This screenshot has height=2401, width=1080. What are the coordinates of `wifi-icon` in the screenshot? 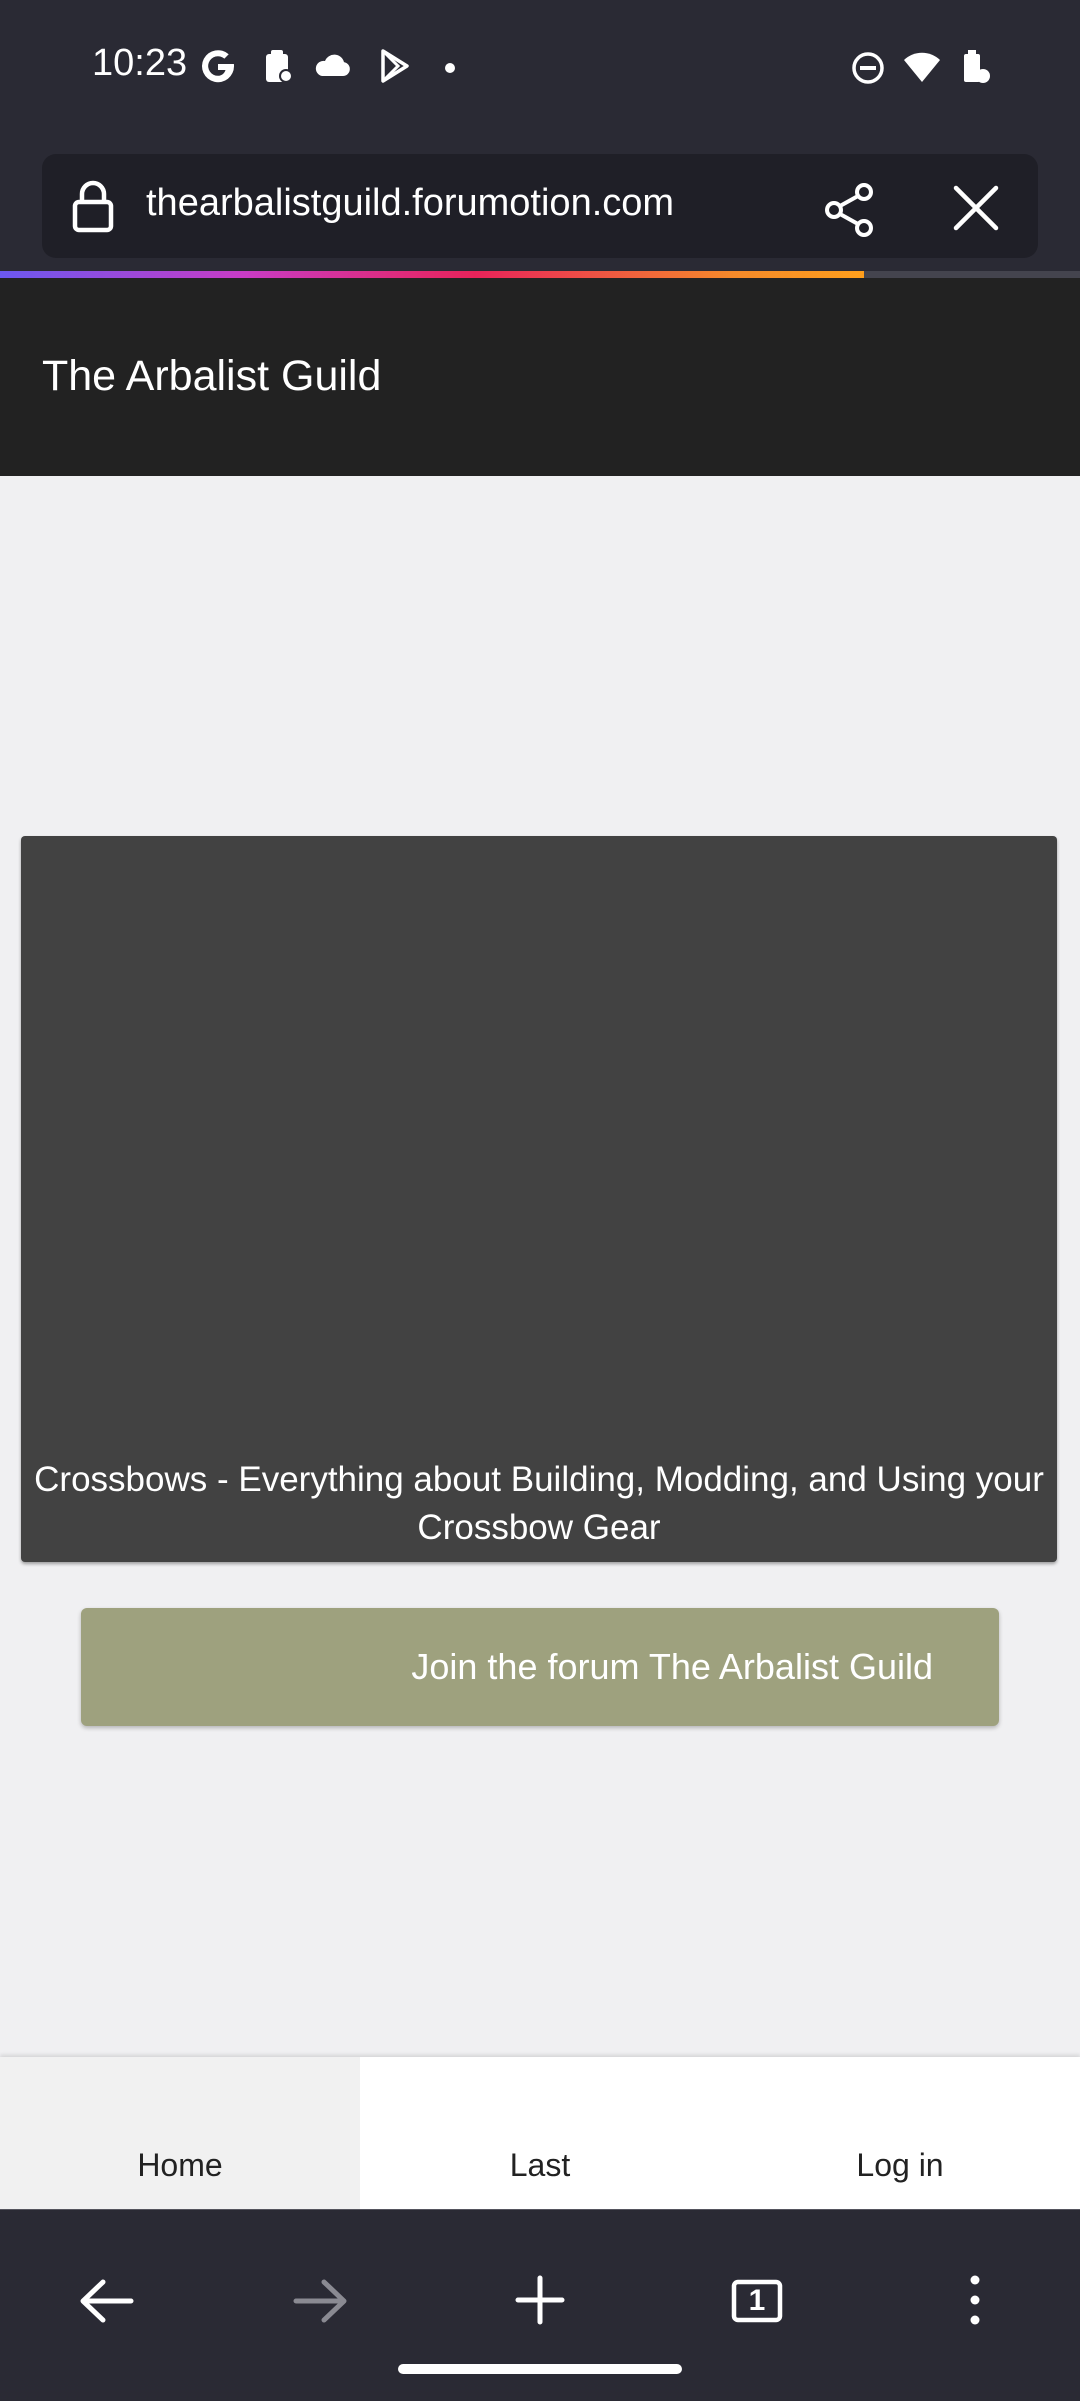 It's located at (922, 67).